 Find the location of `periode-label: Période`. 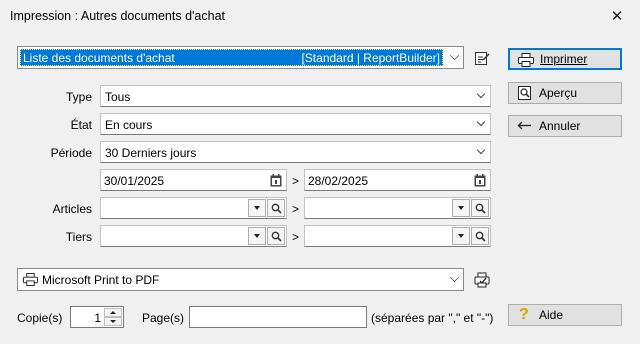

periode-label: Période is located at coordinates (71, 153).